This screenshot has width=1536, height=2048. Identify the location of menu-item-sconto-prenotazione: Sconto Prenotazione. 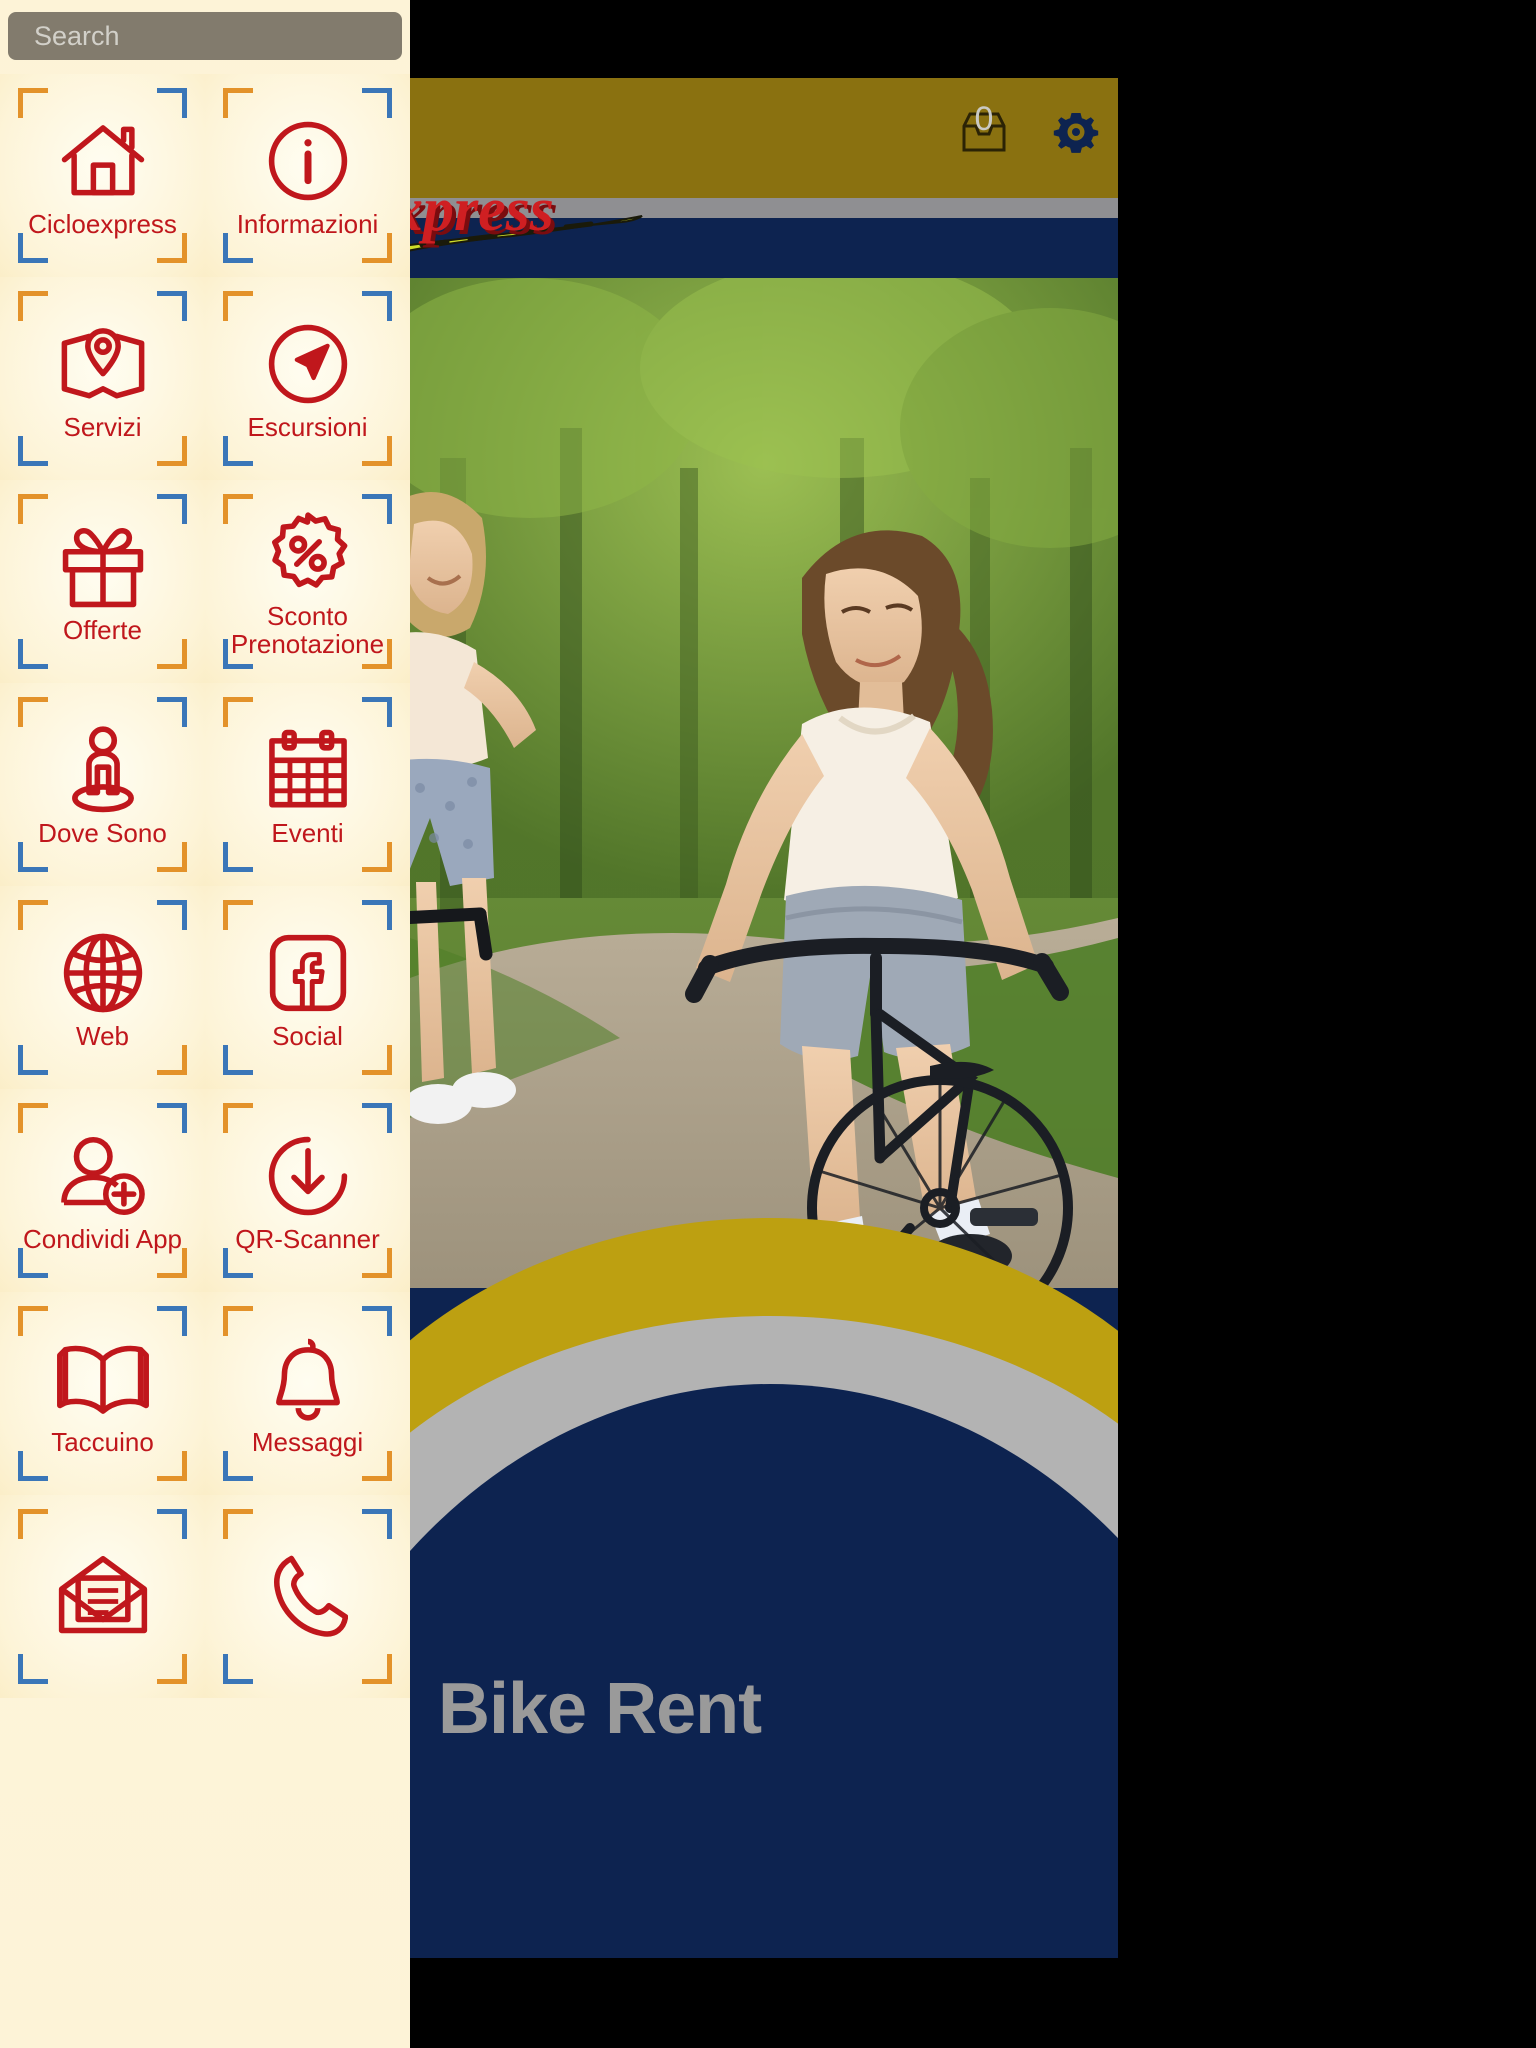
(307, 581).